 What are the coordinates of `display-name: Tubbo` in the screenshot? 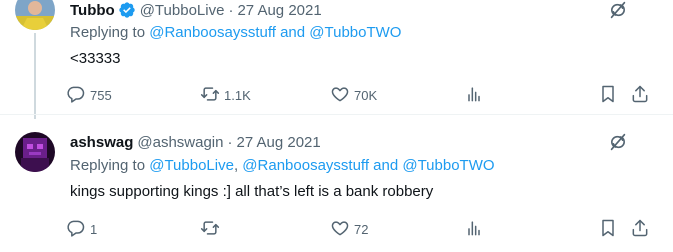 It's located at (92, 10).